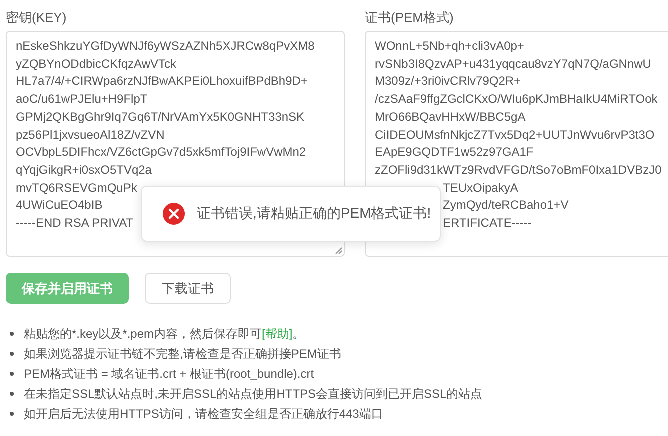  Describe the element at coordinates (59, 205) in the screenshot. I see `pem-line: 4UWiCuEO4bIB` at that location.